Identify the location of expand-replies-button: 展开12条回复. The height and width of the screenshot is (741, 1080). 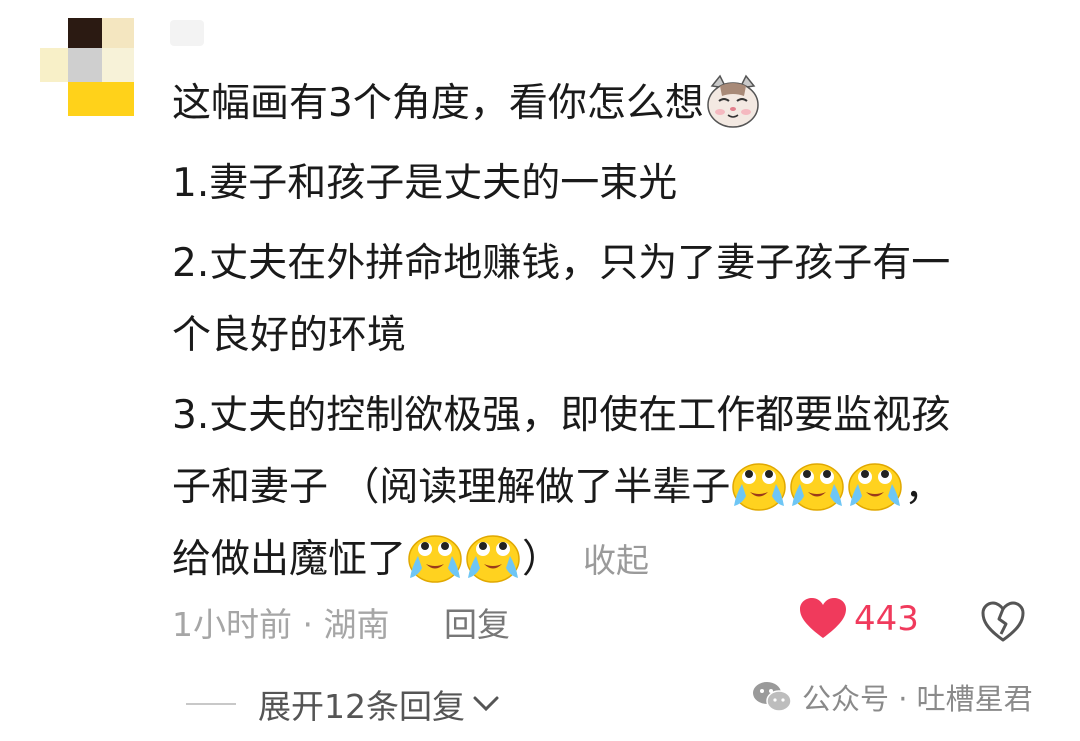
(343, 704).